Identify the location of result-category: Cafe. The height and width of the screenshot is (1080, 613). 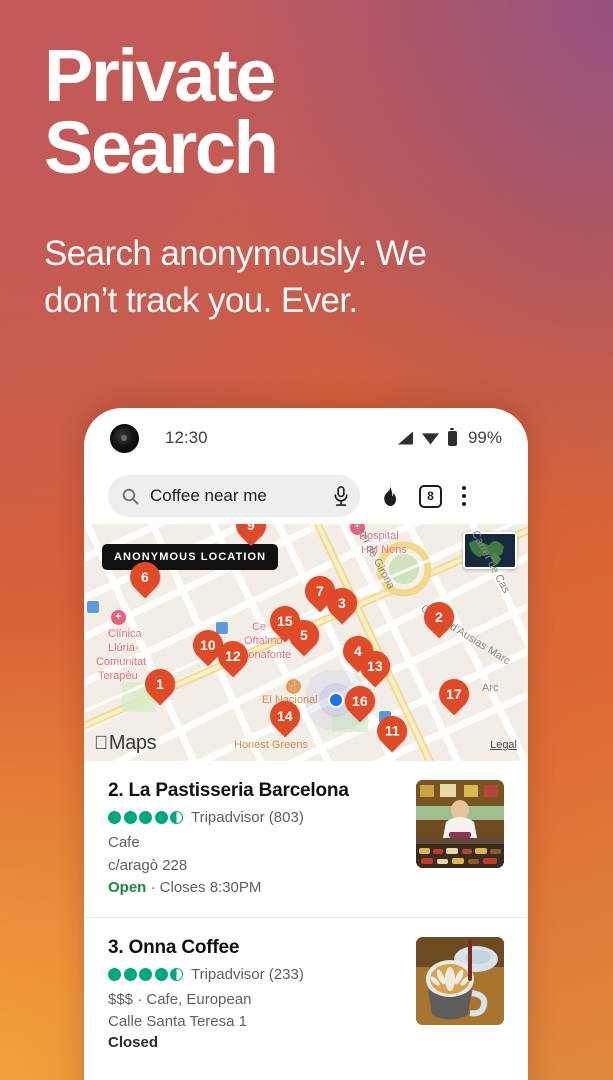
(124, 842).